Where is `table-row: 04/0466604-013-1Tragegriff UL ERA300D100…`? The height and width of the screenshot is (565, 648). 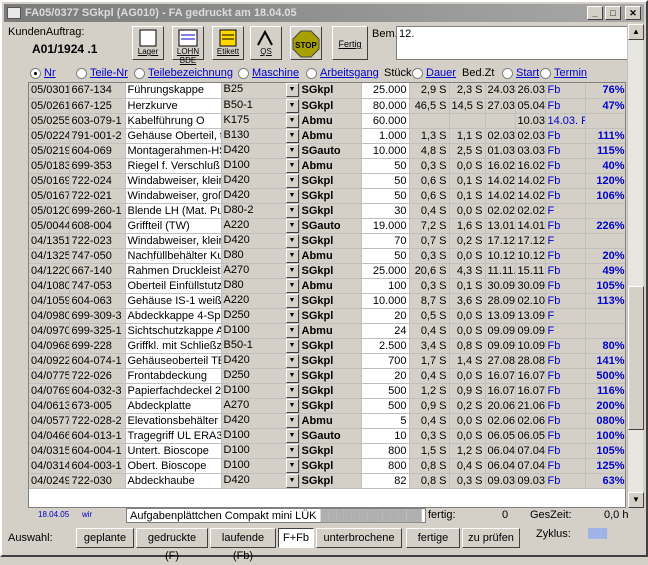 table-row: 04/0466604-013-1Tragegriff UL ERA300D100… is located at coordinates (327, 436).